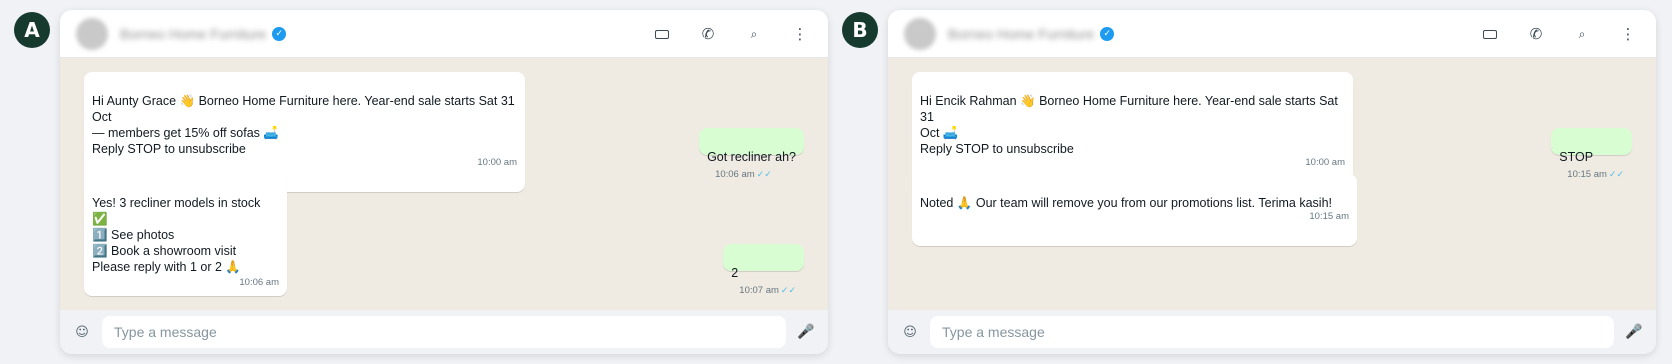 Image resolution: width=1672 pixels, height=364 pixels. Describe the element at coordinates (735, 273) in the screenshot. I see `message-text: 2` at that location.